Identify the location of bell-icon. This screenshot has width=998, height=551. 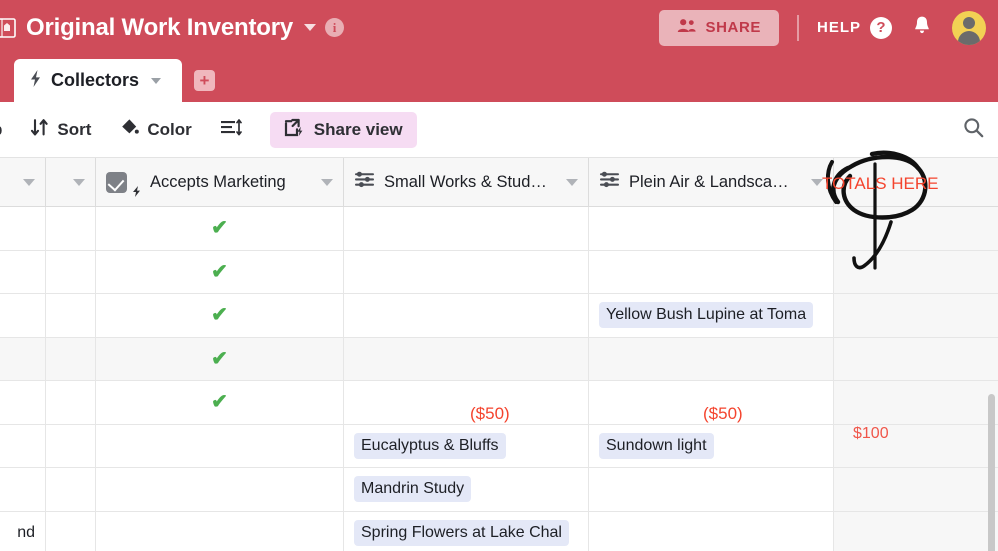
(922, 28).